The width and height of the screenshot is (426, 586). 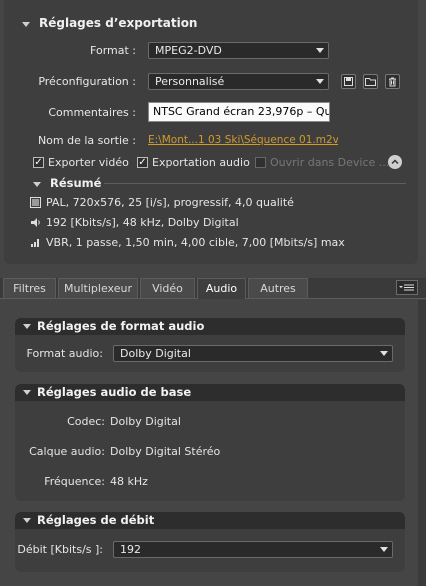 What do you see at coordinates (67, 451) in the screenshot?
I see `audio-layer-label: Calque audio:` at bounding box center [67, 451].